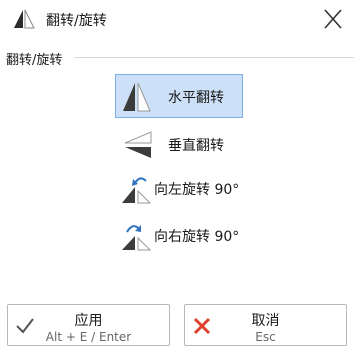 This screenshot has height=350, width=354. I want to click on apply-button: 应用 Alt + E / Enter, so click(88, 325).